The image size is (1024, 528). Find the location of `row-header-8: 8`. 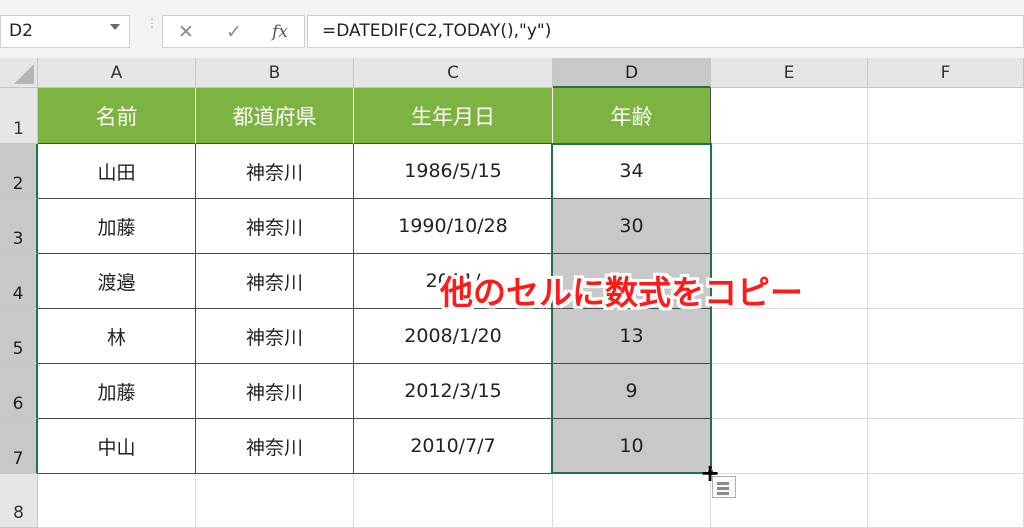

row-header-8: 8 is located at coordinates (19, 501).